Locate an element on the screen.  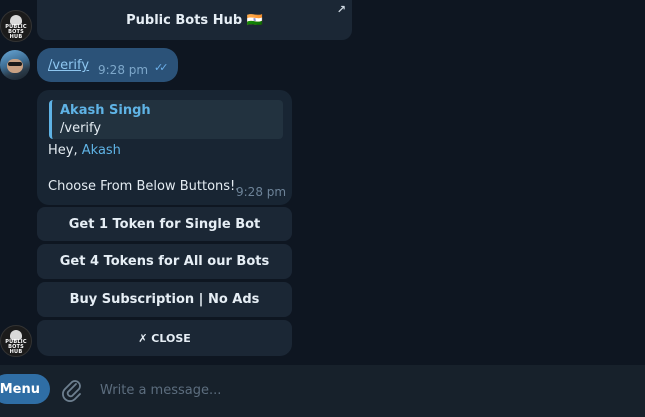
button-label: Public Bots Hub 🇮🇳 is located at coordinates (194, 20).